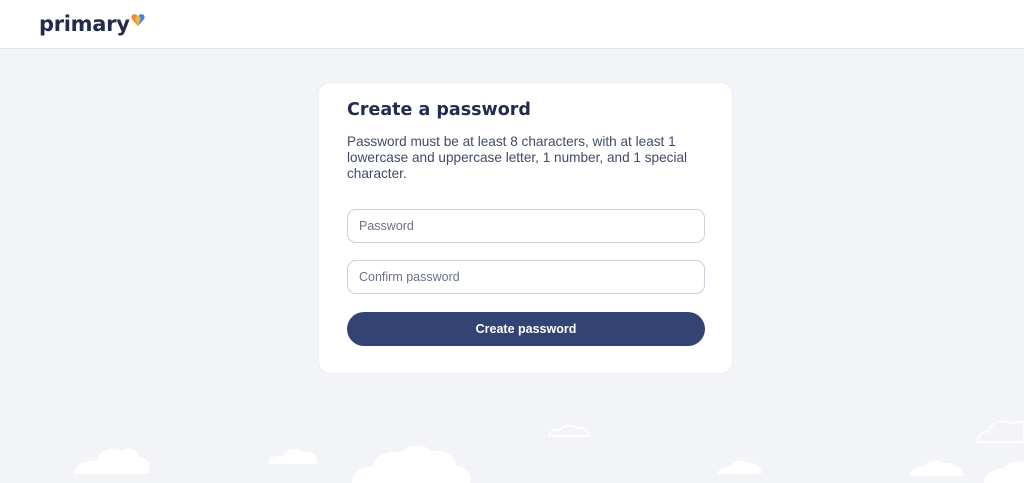 The image size is (1024, 483). I want to click on create-password-button: Create password, so click(526, 329).